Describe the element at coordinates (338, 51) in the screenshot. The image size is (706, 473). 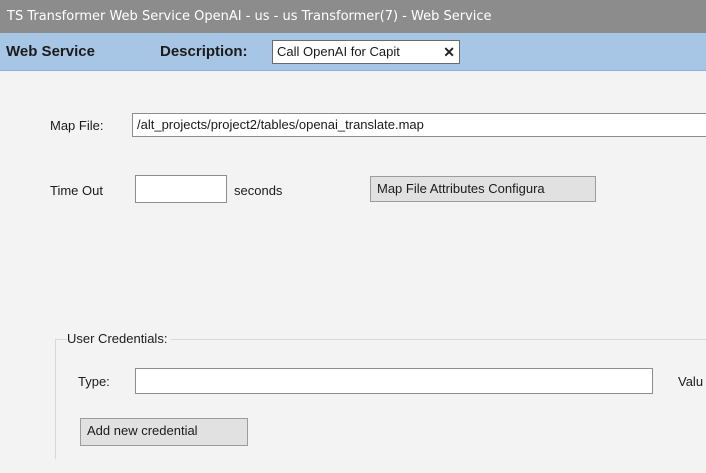
I see `description-value: Call OpenAI for Capit` at that location.